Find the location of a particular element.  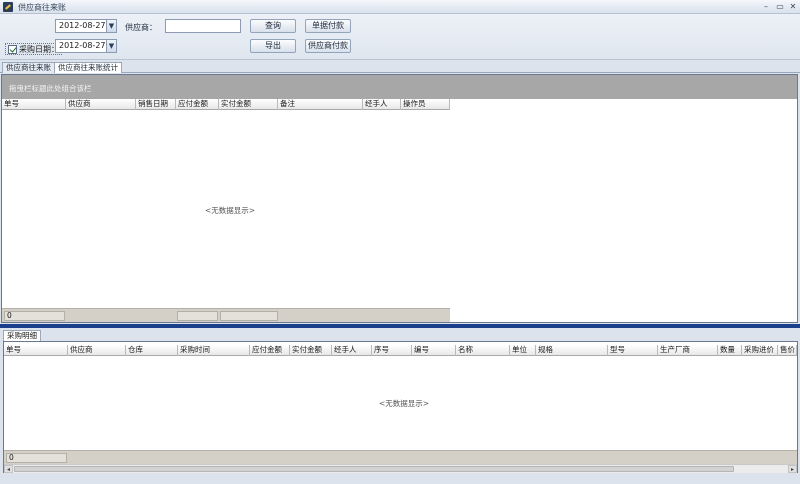

column-header: 销售日期 is located at coordinates (156, 104).